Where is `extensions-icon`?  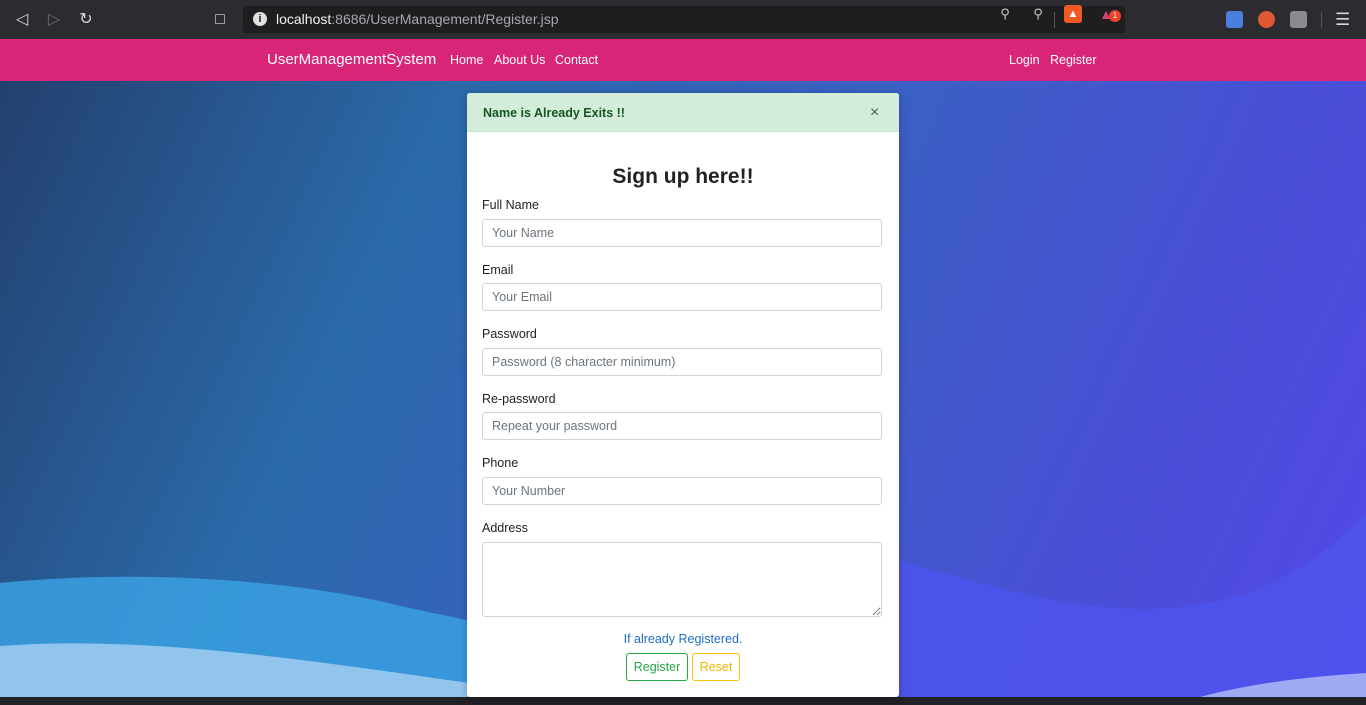 extensions-icon is located at coordinates (1298, 19).